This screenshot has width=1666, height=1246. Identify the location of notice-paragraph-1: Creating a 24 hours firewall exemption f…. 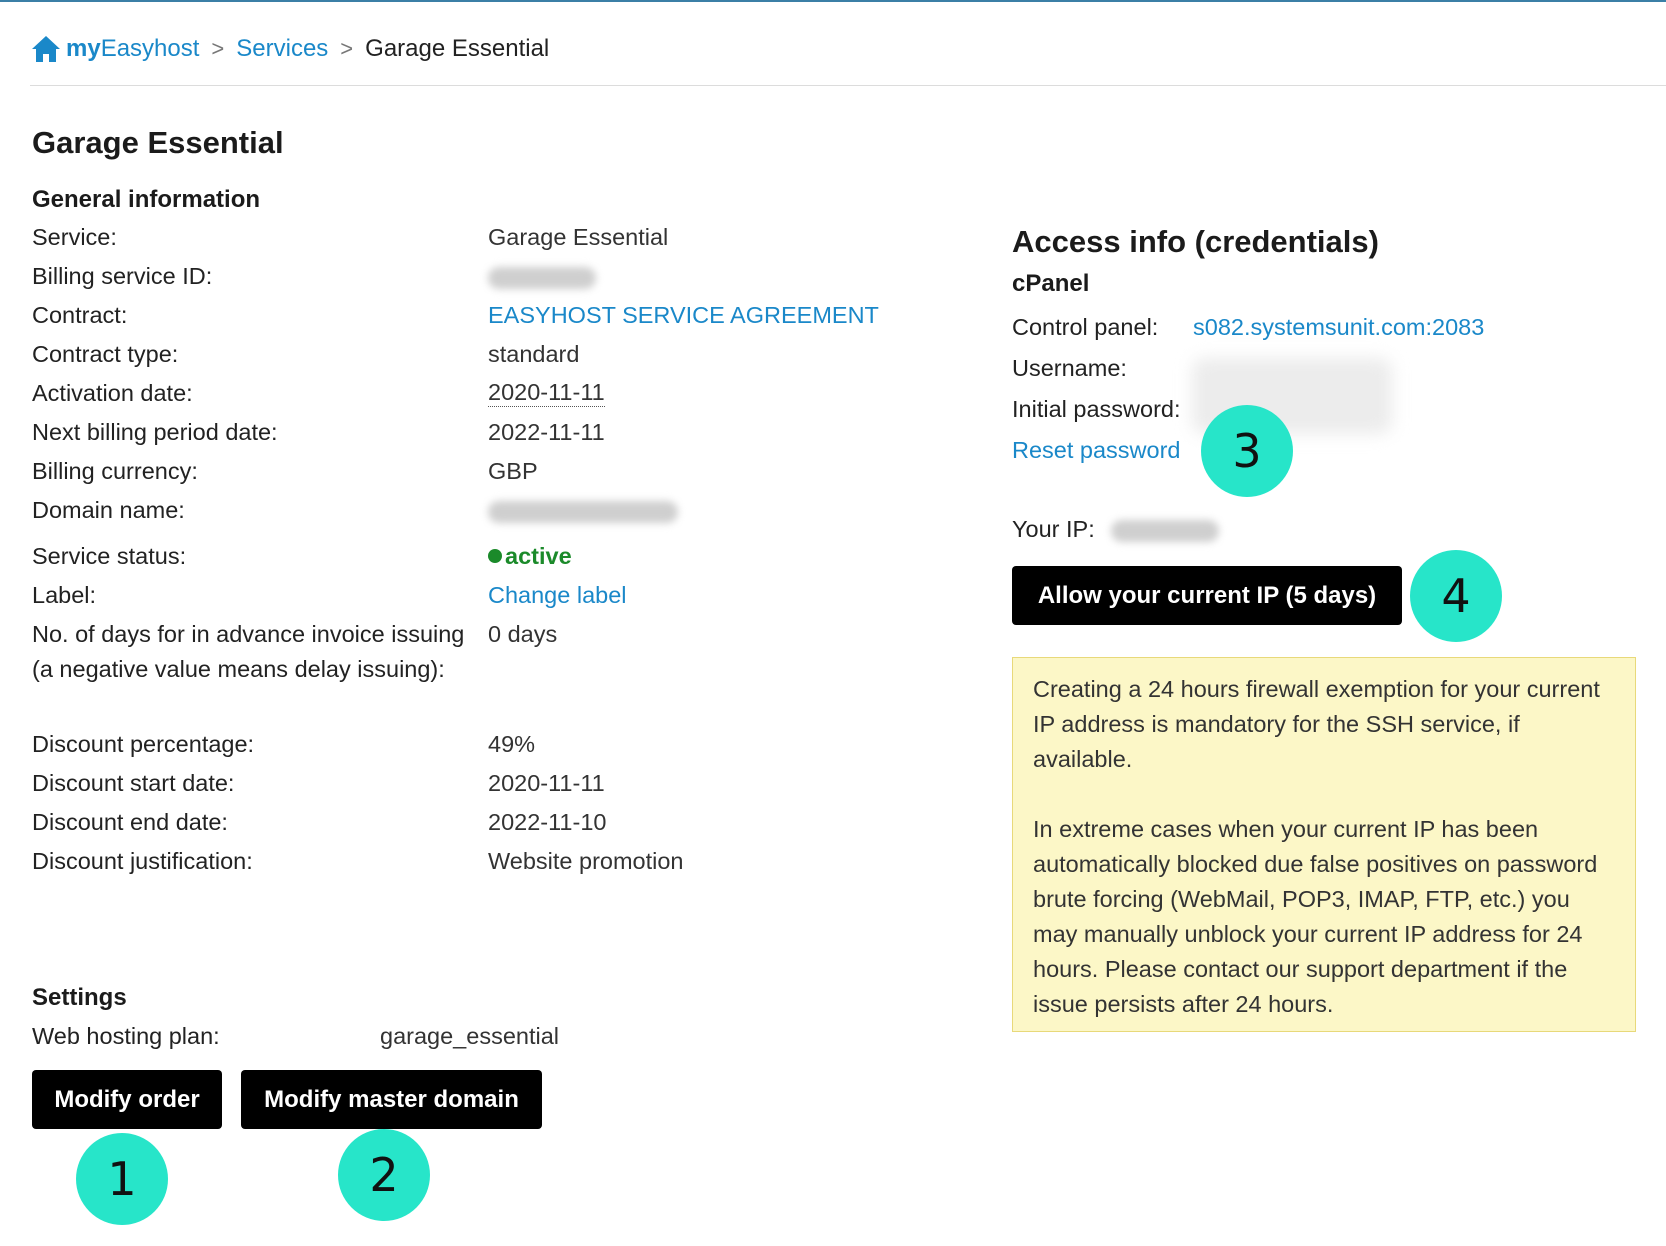
(1316, 724).